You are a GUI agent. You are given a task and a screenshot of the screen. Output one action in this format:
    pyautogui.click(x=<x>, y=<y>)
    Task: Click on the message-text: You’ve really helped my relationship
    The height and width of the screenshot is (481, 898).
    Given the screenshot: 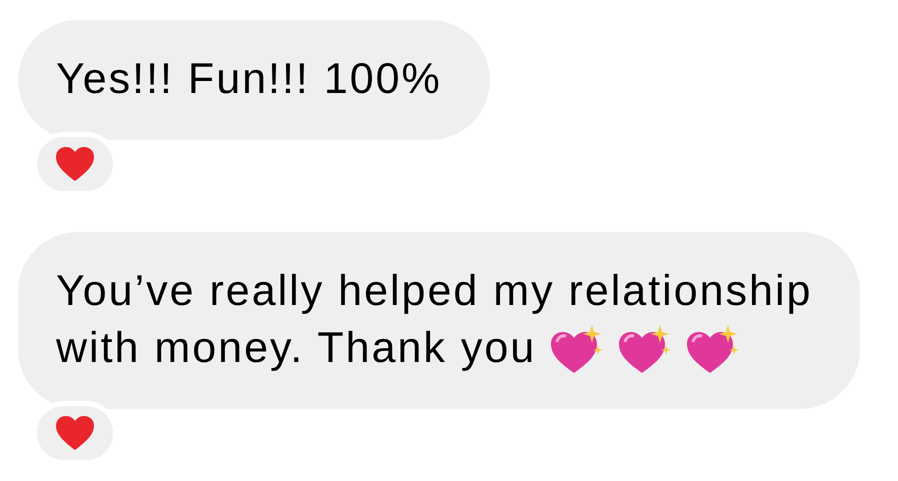 What is the action you would take?
    pyautogui.click(x=434, y=291)
    